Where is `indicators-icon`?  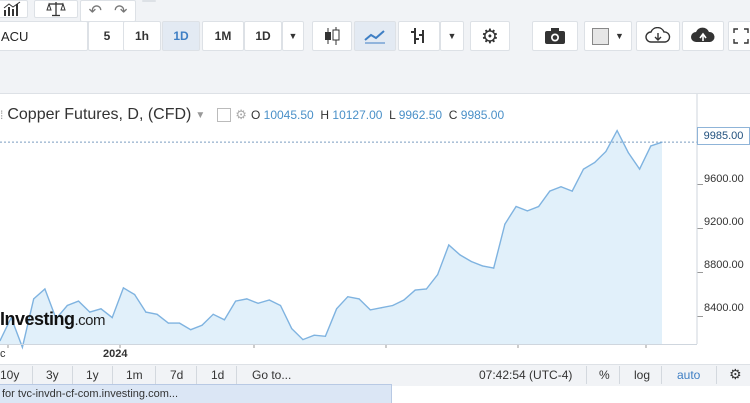 indicators-icon is located at coordinates (12, 8).